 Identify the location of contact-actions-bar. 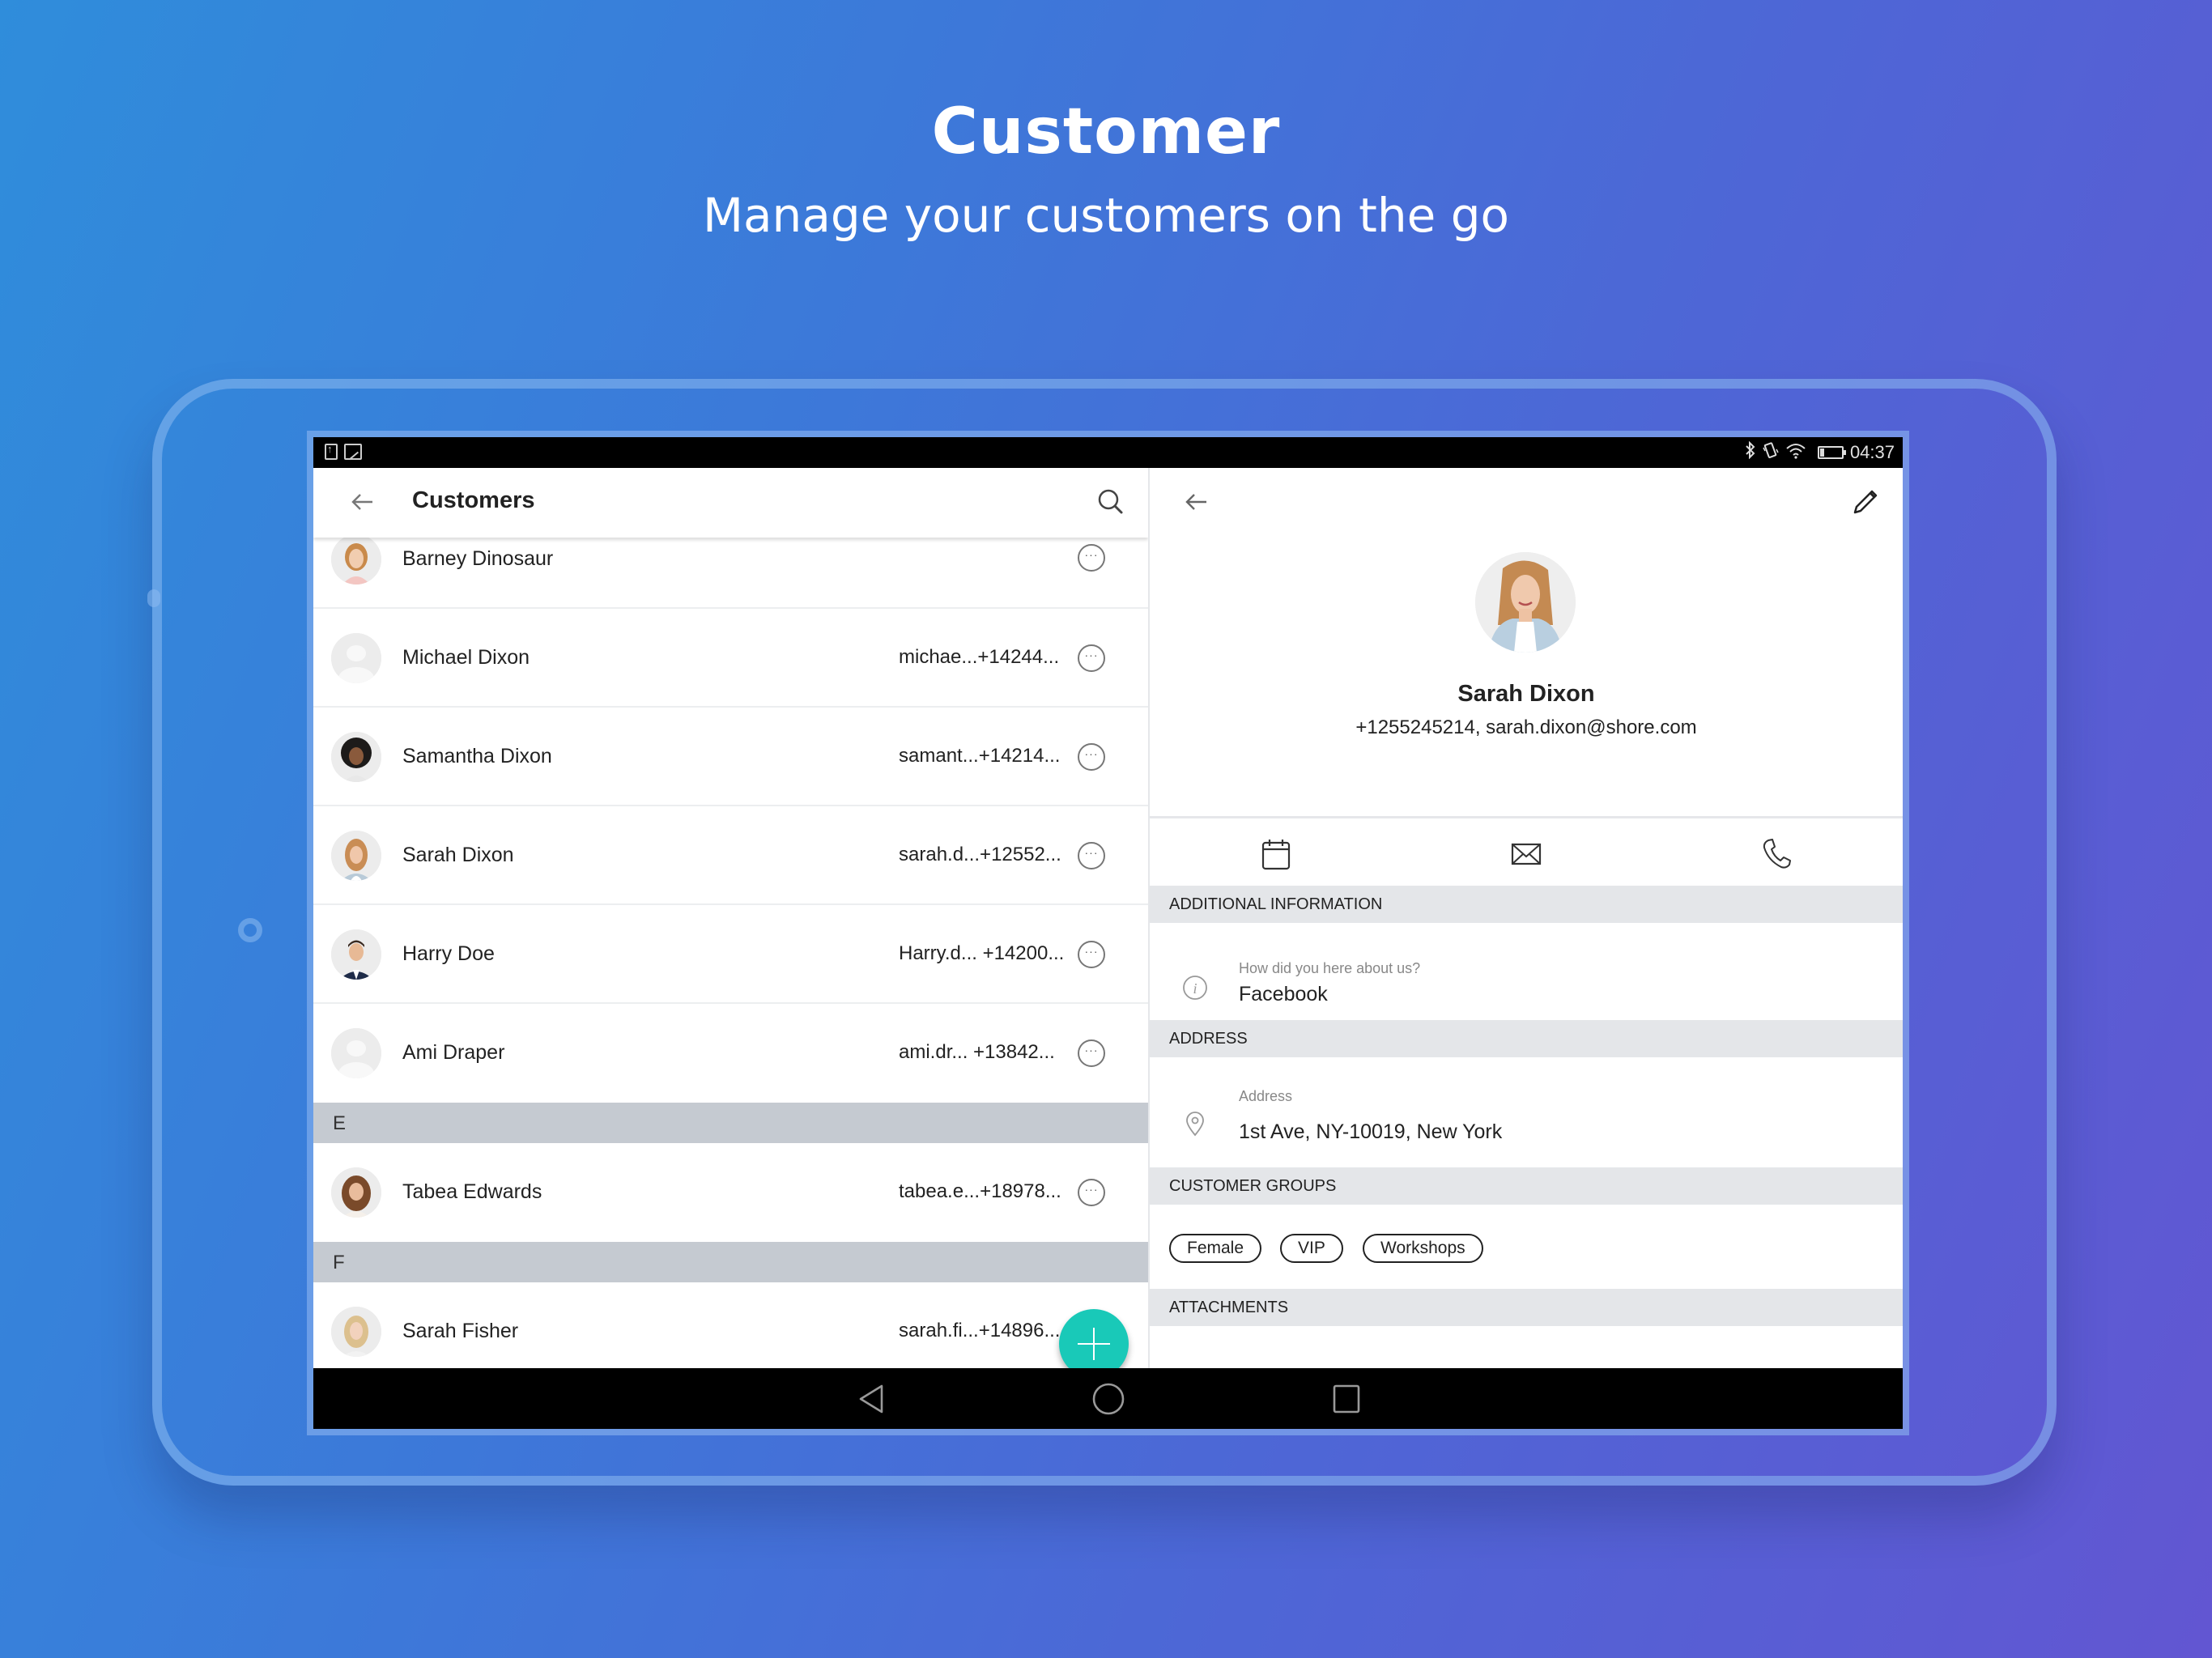
(1527, 853).